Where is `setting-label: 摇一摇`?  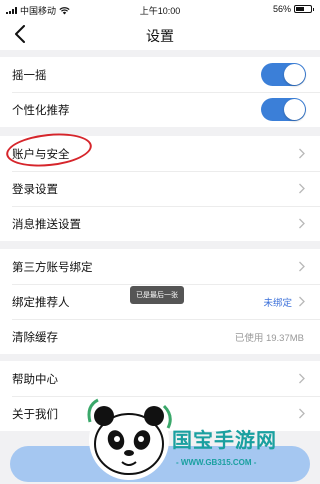 setting-label: 摇一摇 is located at coordinates (29, 75).